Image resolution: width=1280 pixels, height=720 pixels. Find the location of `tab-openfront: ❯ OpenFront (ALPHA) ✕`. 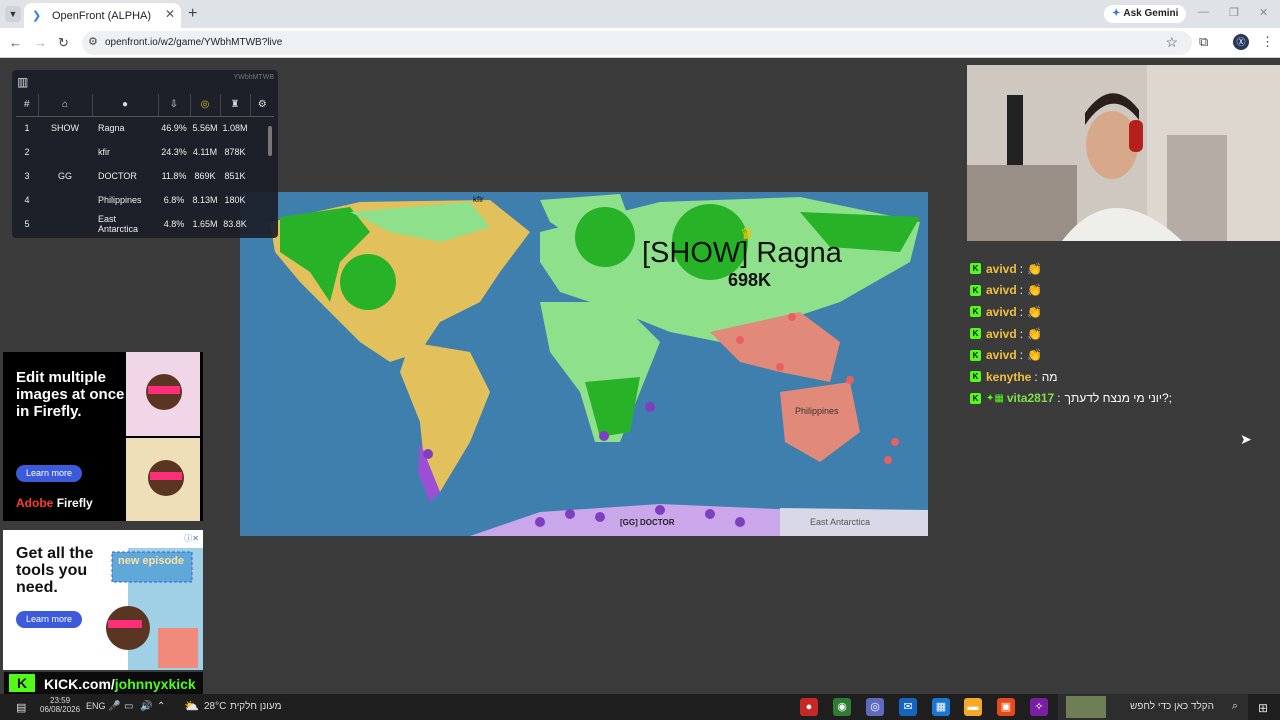

tab-openfront: ❯ OpenFront (ALPHA) ✕ is located at coordinates (102, 15).